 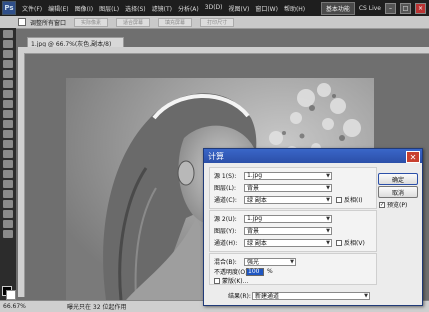 What do you see at coordinates (337, 8) in the screenshot?
I see `workspace-button: 基本功能` at bounding box center [337, 8].